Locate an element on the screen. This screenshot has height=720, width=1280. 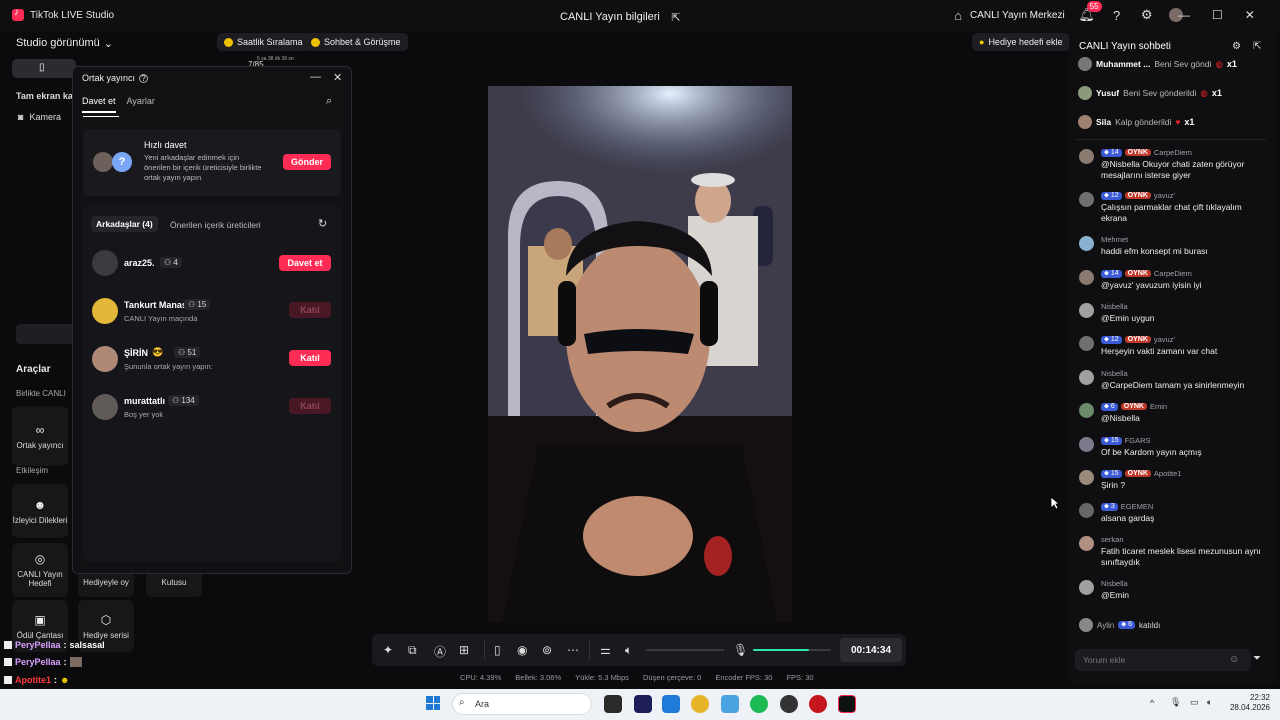
camera-source: ◙ Kamera is located at coordinates (39, 117).